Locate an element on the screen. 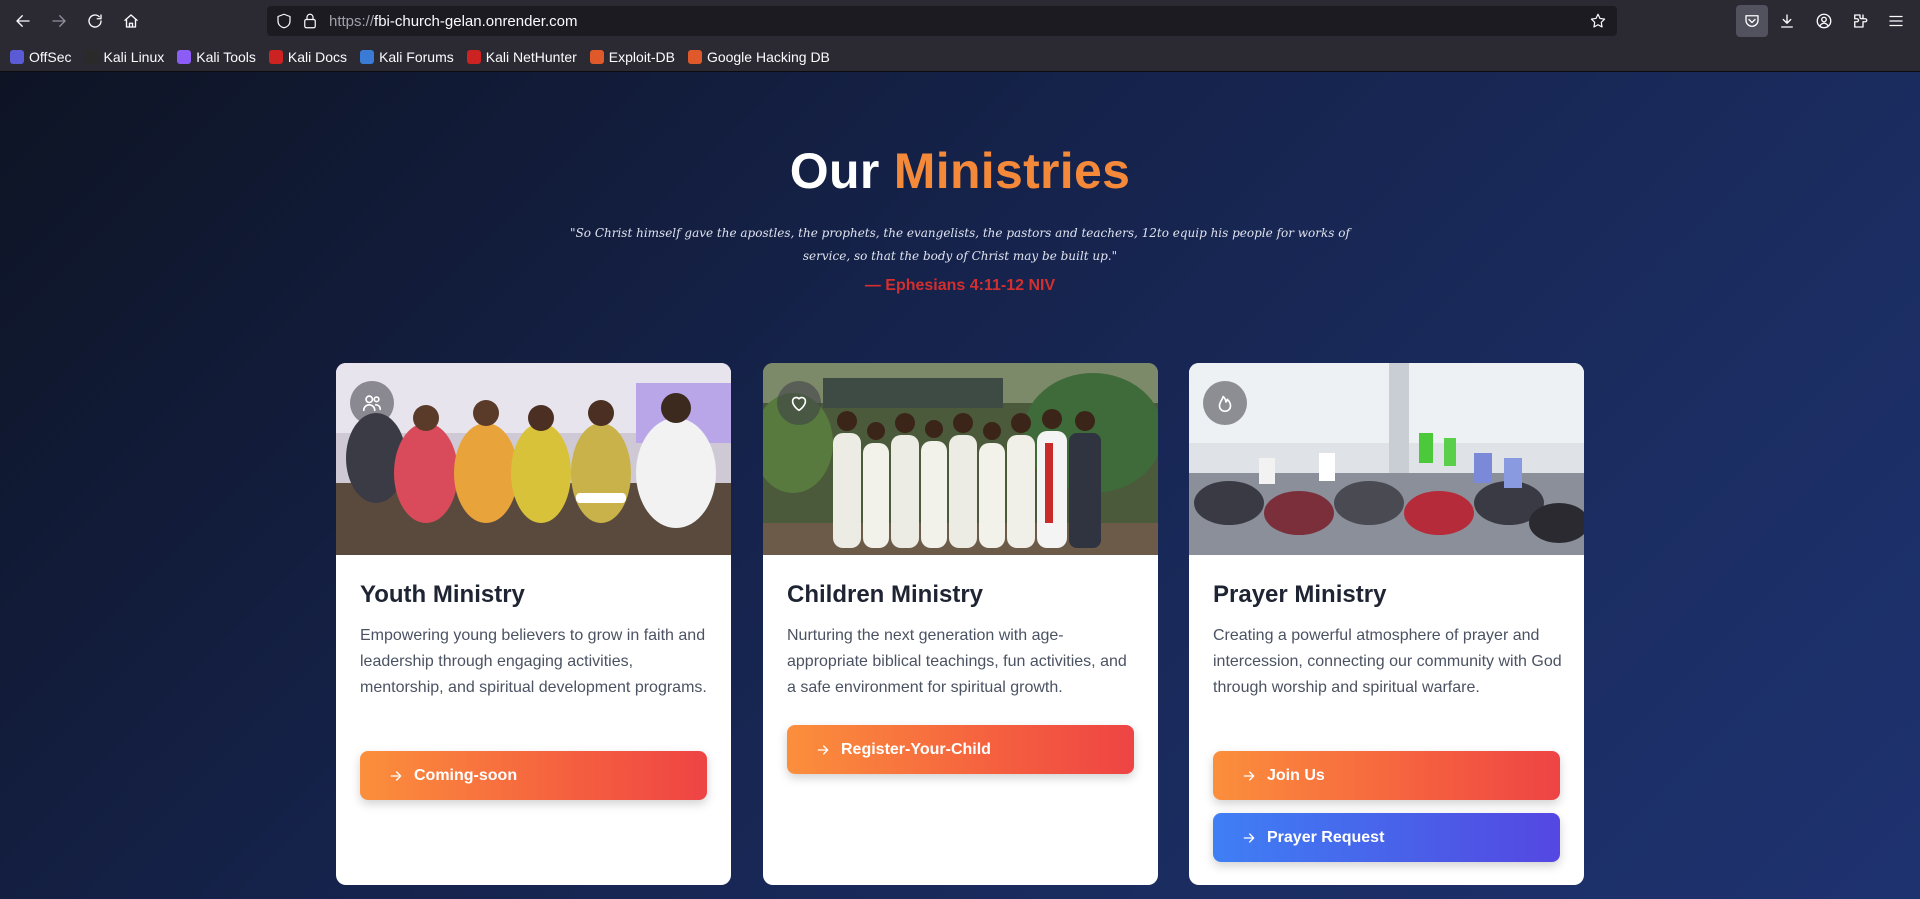 The height and width of the screenshot is (899, 1920). bookmark-offsec: OffSec is located at coordinates (41, 57).